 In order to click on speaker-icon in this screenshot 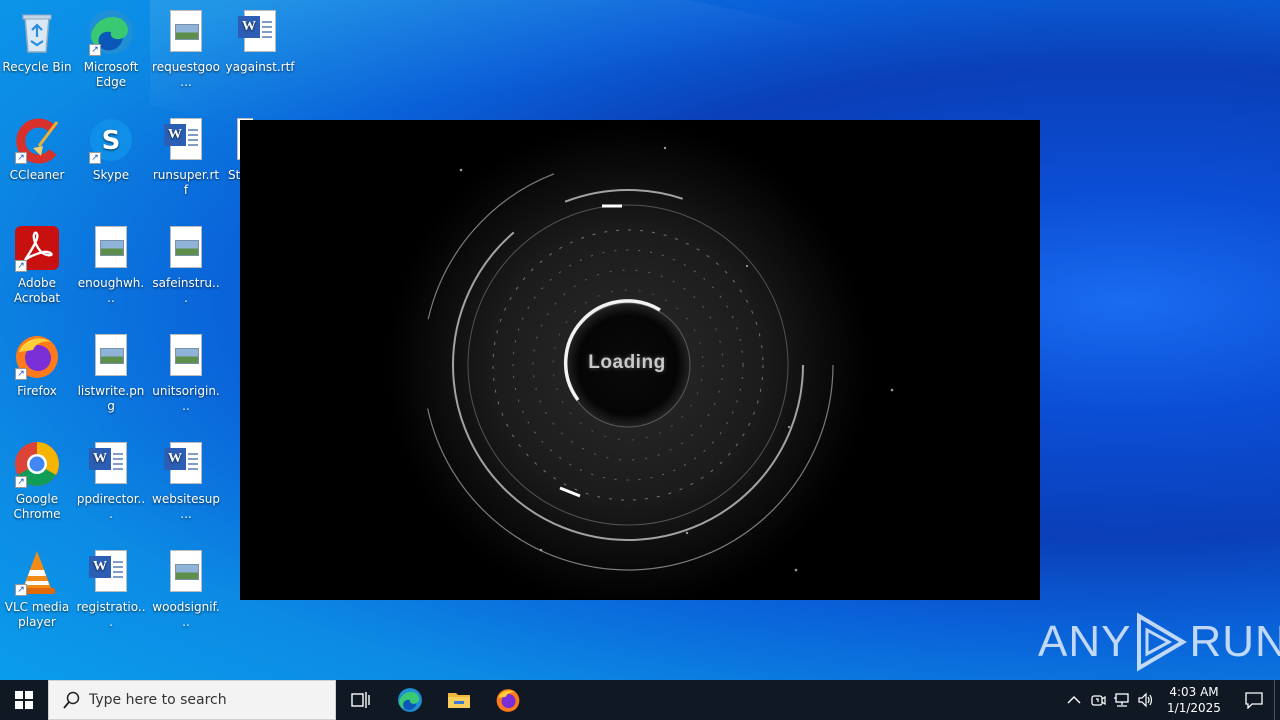, I will do `click(1145, 700)`.